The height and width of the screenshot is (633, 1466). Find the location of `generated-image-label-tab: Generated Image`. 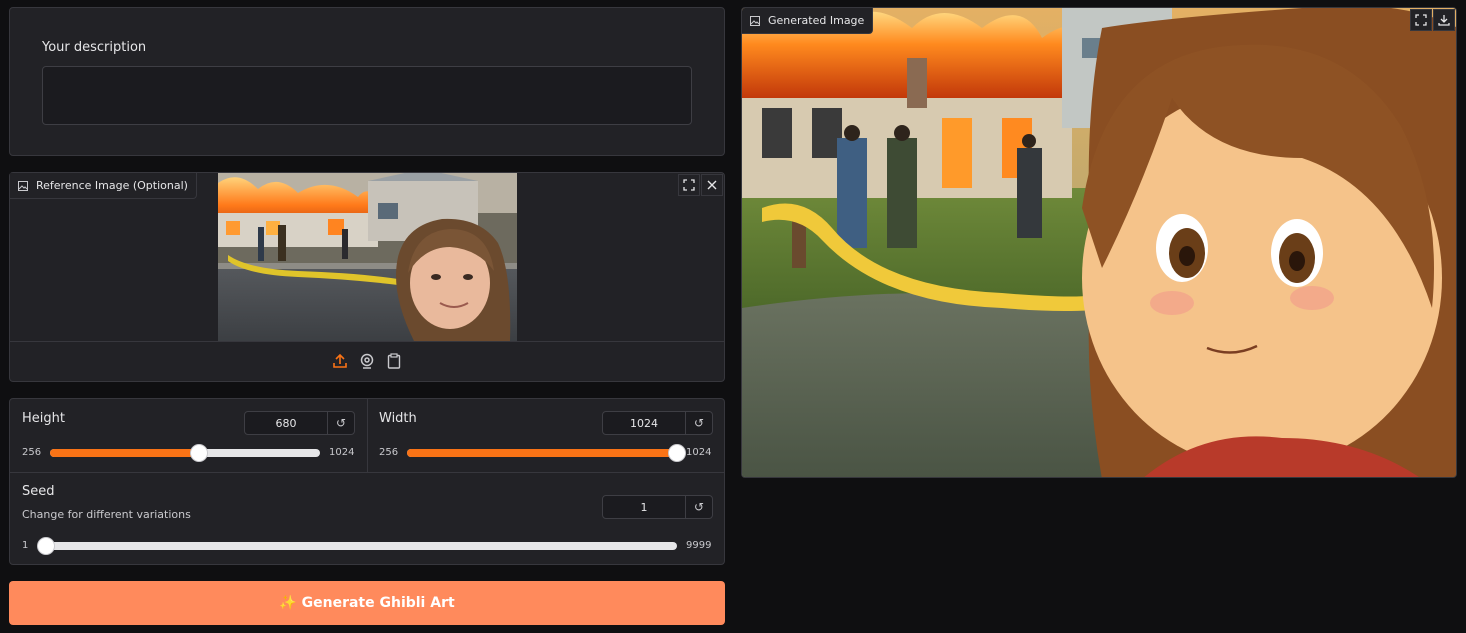

generated-image-label-tab: Generated Image is located at coordinates (808, 21).